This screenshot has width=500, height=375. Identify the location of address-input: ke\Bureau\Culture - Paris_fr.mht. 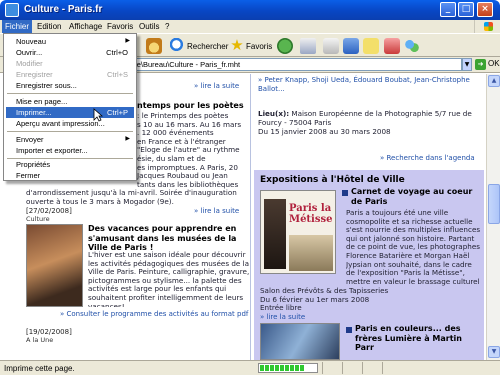
(296, 64).